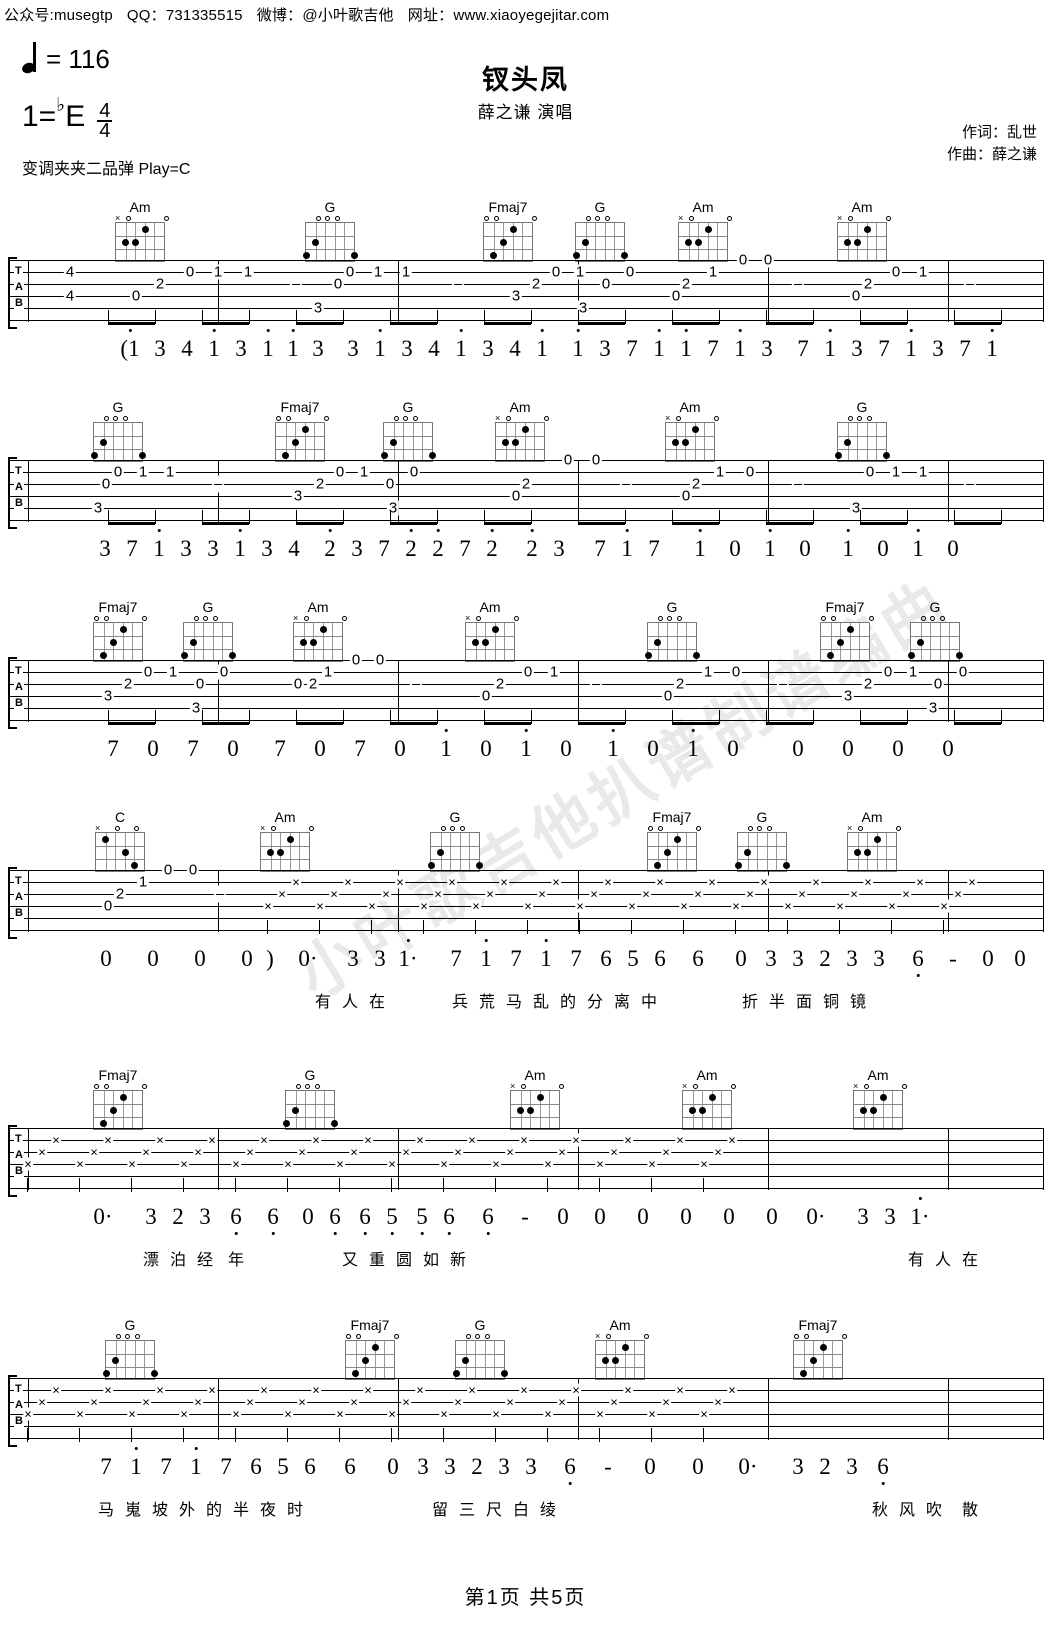 This screenshot has width=1051, height=1628. What do you see at coordinates (350, 1002) in the screenshot?
I see `lyric-syllable: 人` at bounding box center [350, 1002].